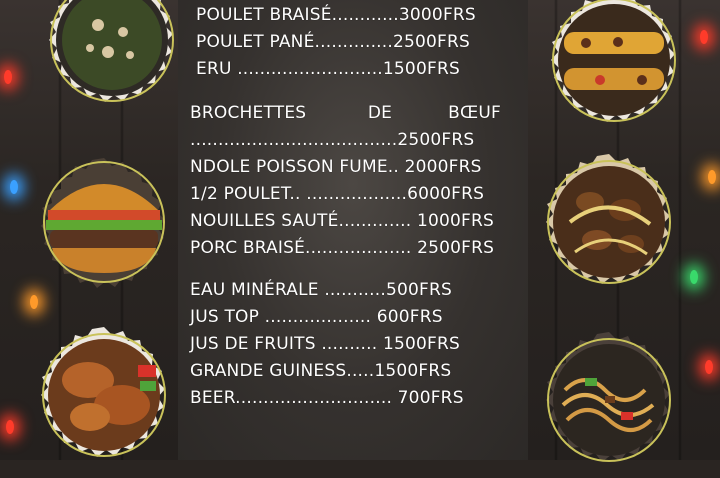 The height and width of the screenshot is (478, 720). I want to click on eru-plate-icon, so click(111, 51).